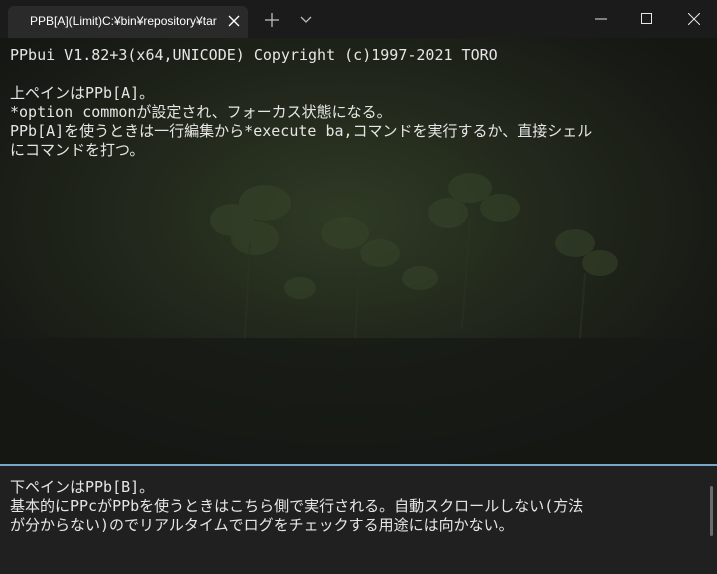 The height and width of the screenshot is (574, 717). Describe the element at coordinates (82, 487) in the screenshot. I see `output-line: 下ペインはPPb[B]。` at that location.